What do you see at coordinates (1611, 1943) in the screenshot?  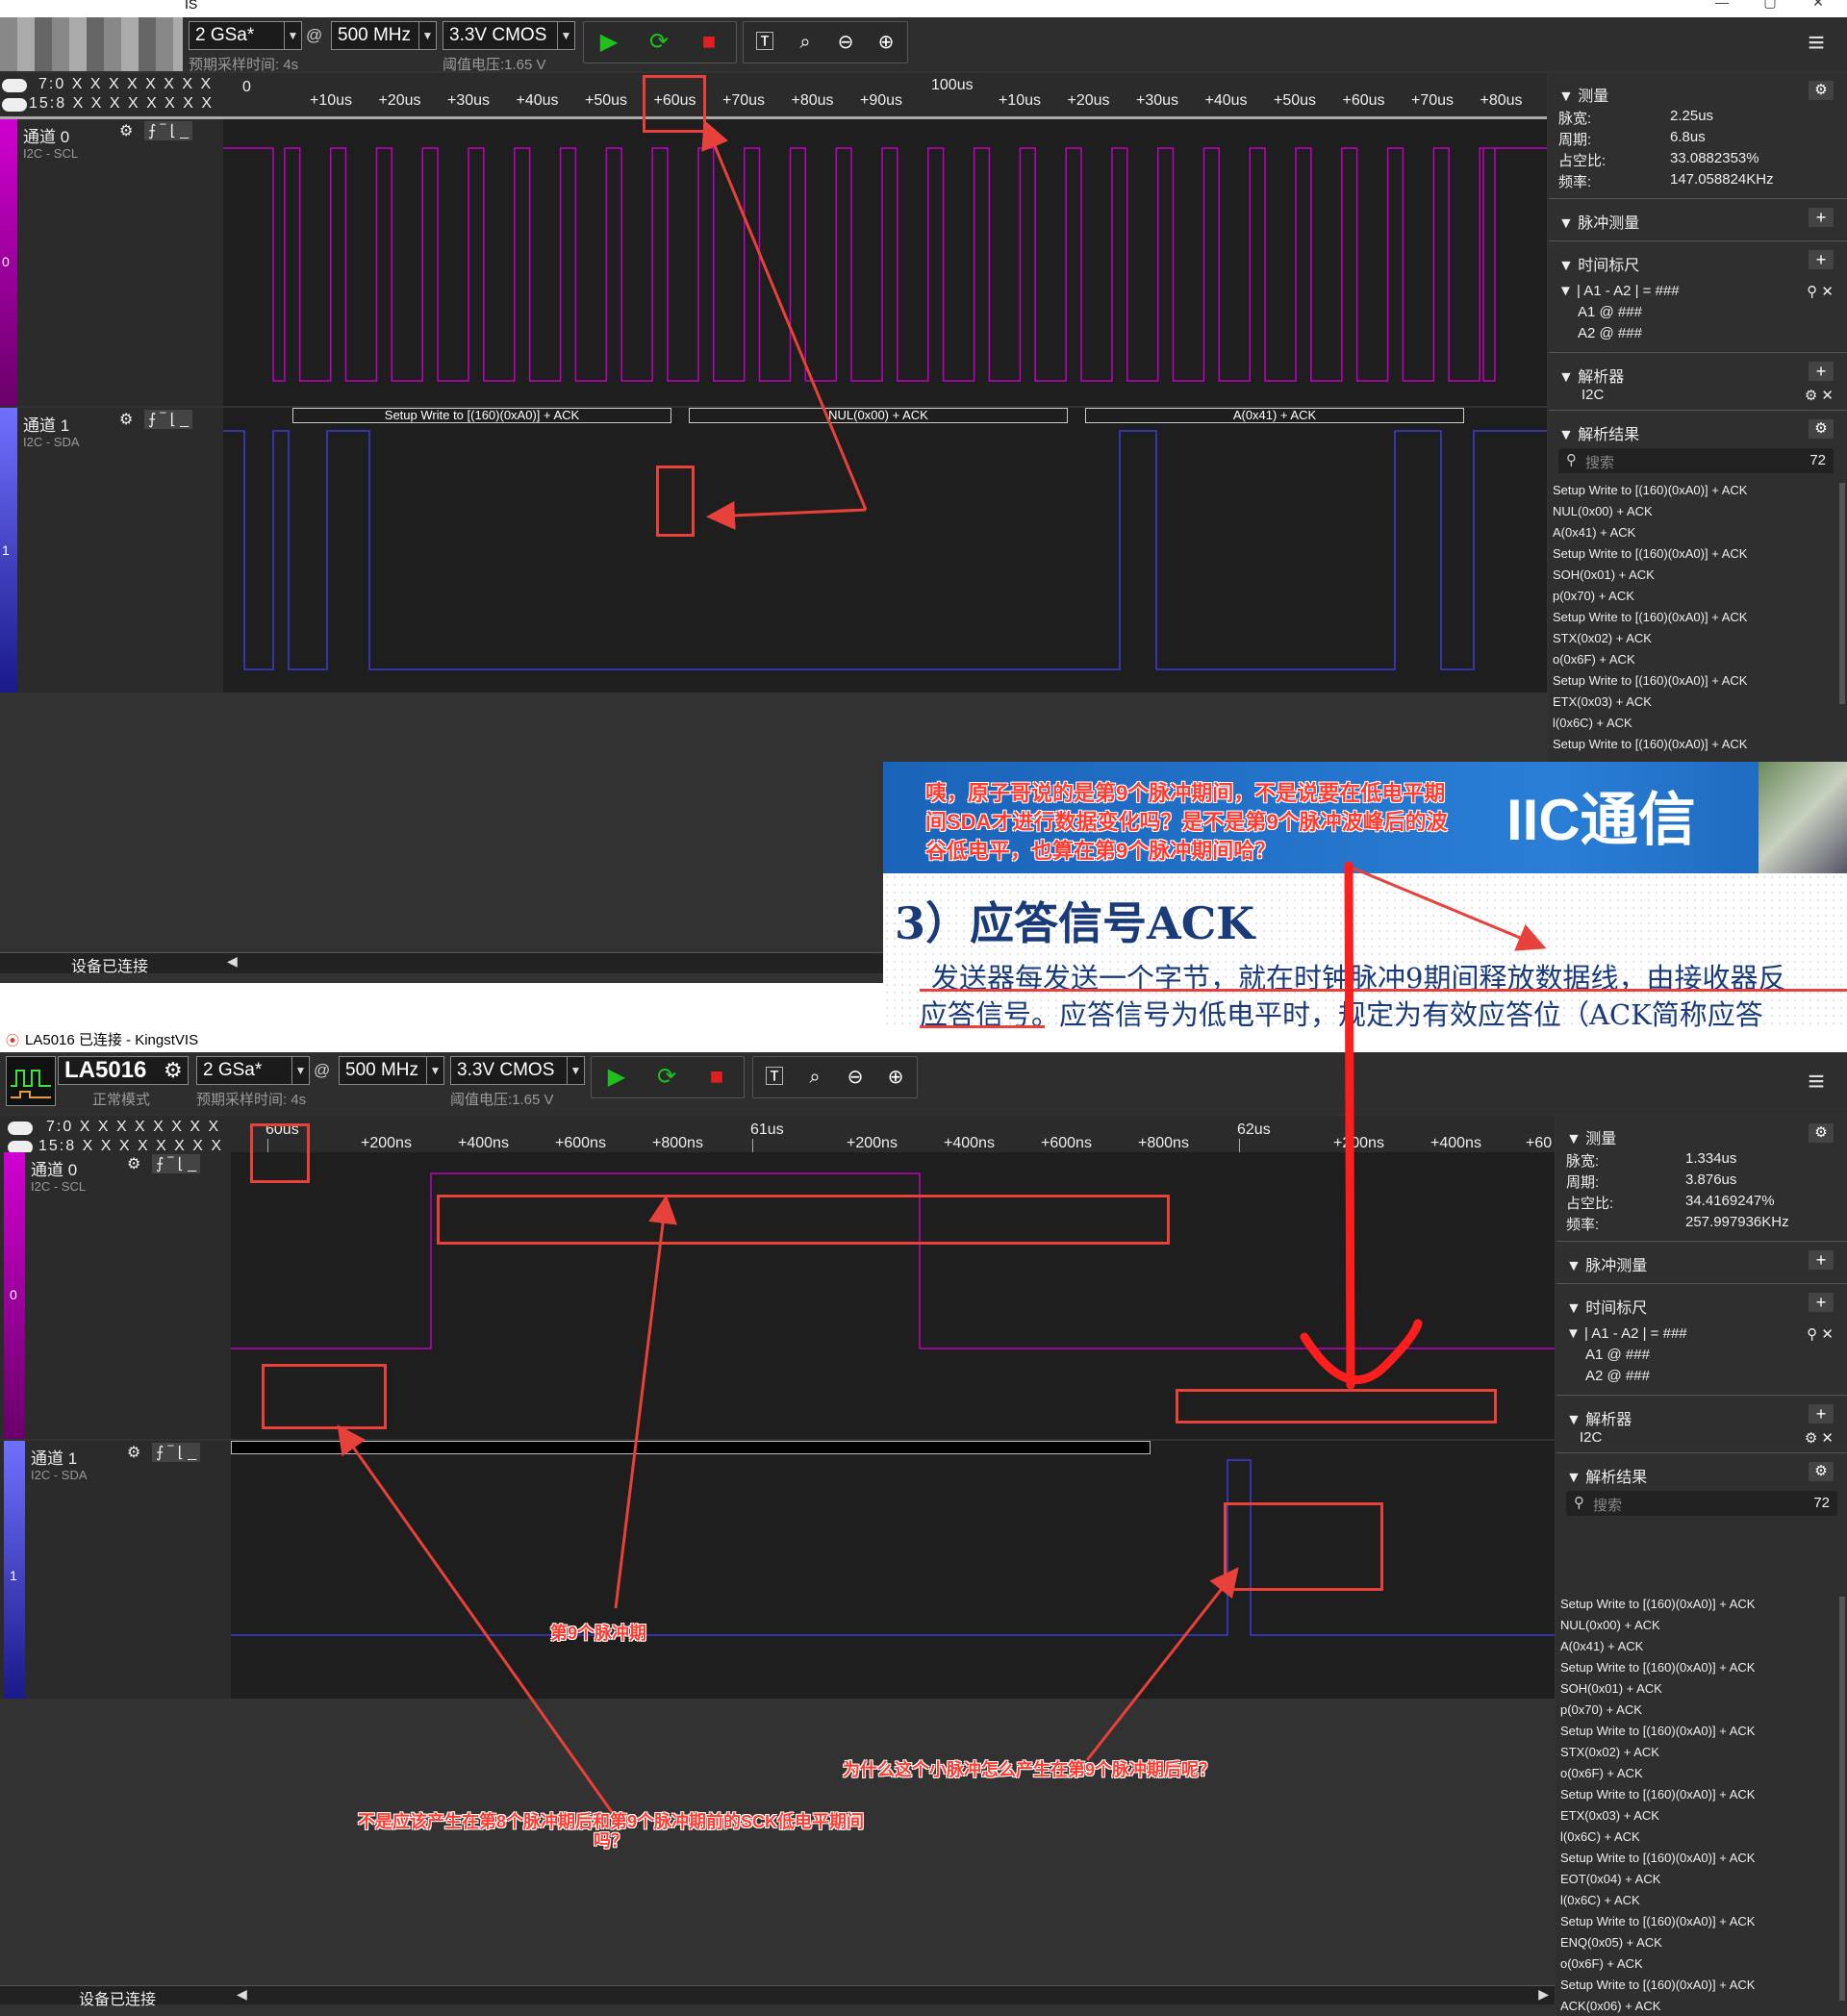 I see `result-item: ENQ(0x05) + ACK` at bounding box center [1611, 1943].